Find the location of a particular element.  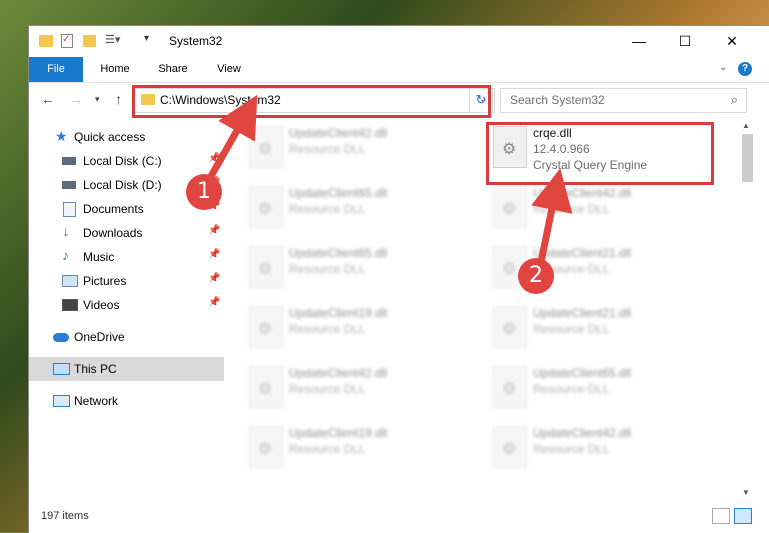

arrow-to-address-bar is located at coordinates (232, 137).